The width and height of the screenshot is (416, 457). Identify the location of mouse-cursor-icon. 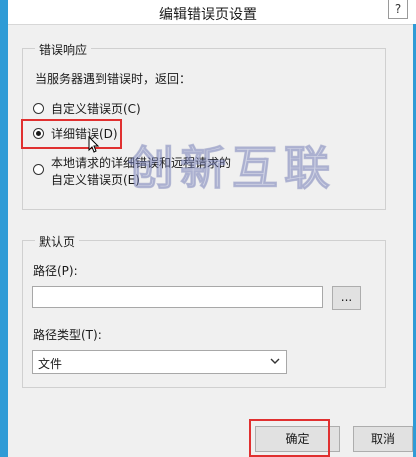
(94, 144).